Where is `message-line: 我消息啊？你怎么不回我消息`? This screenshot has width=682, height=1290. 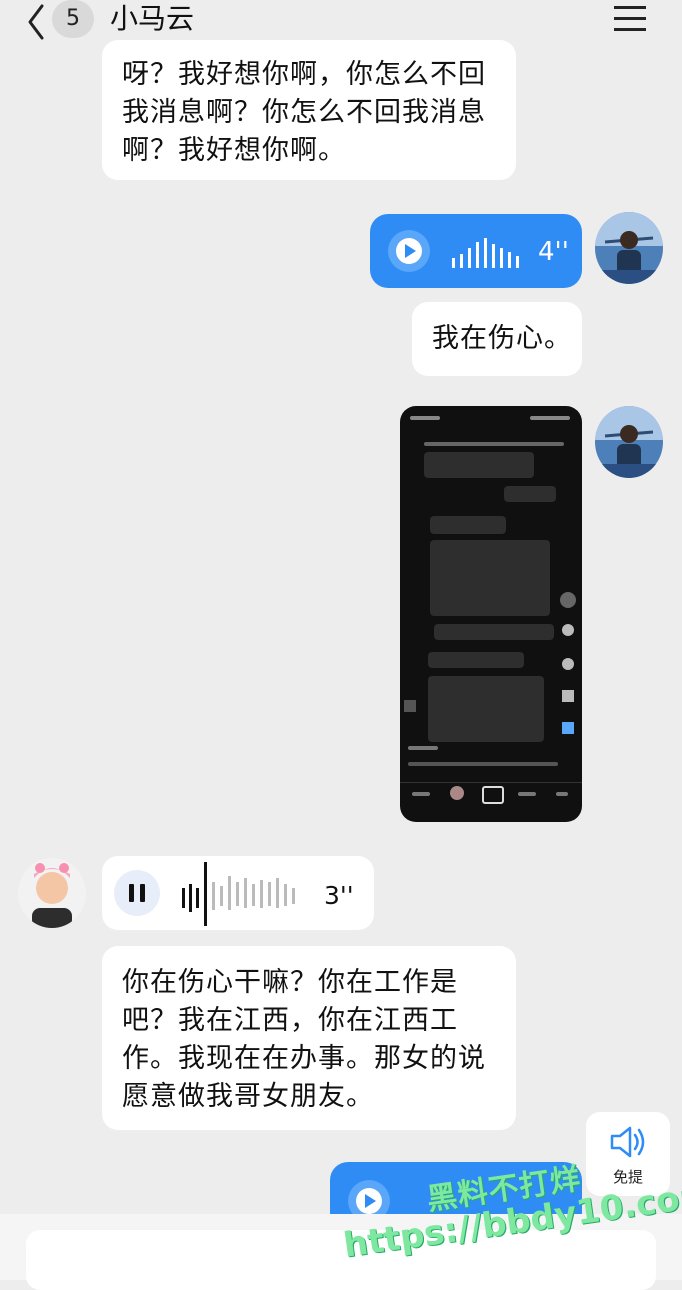
message-line: 我消息啊？你怎么不回我消息 is located at coordinates (304, 112).